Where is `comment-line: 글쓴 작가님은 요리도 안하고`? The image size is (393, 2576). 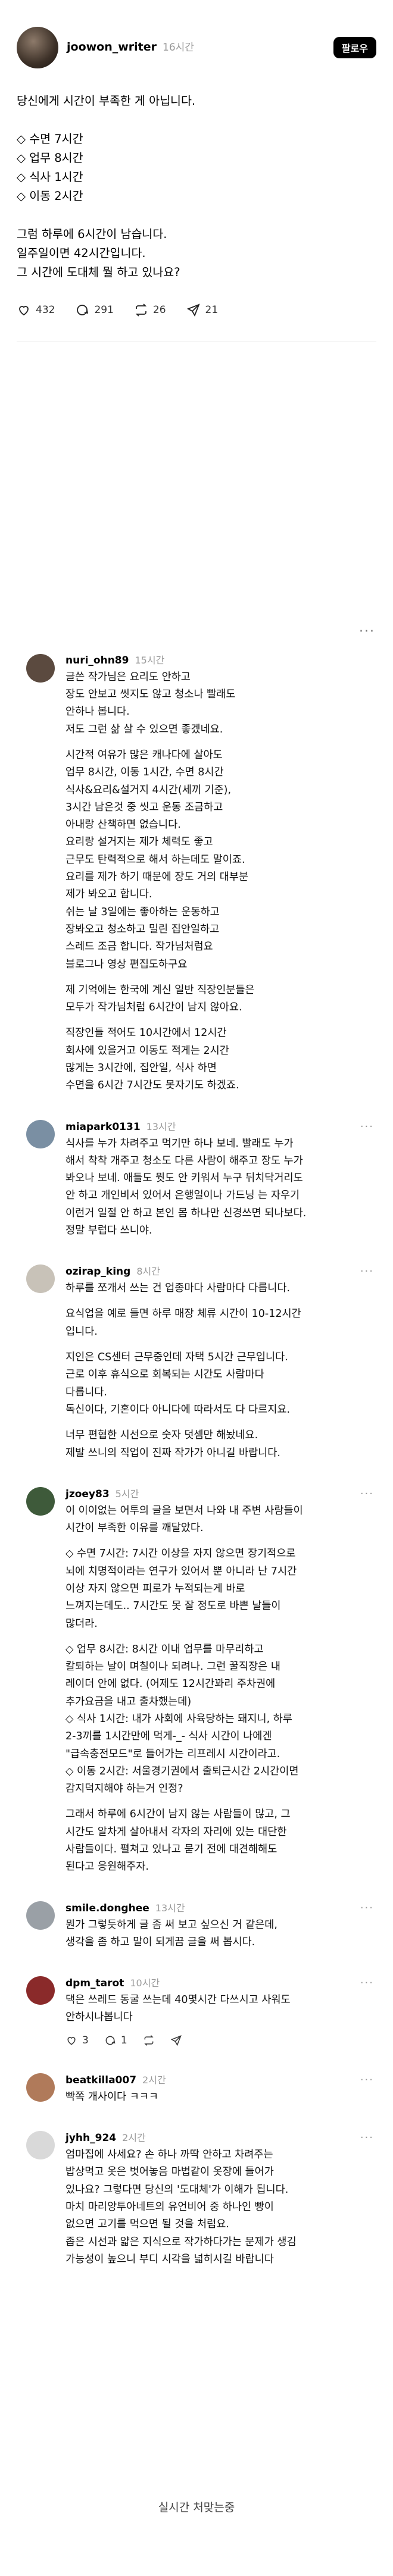 comment-line: 글쓴 작가님은 요리도 안하고 is located at coordinates (128, 677).